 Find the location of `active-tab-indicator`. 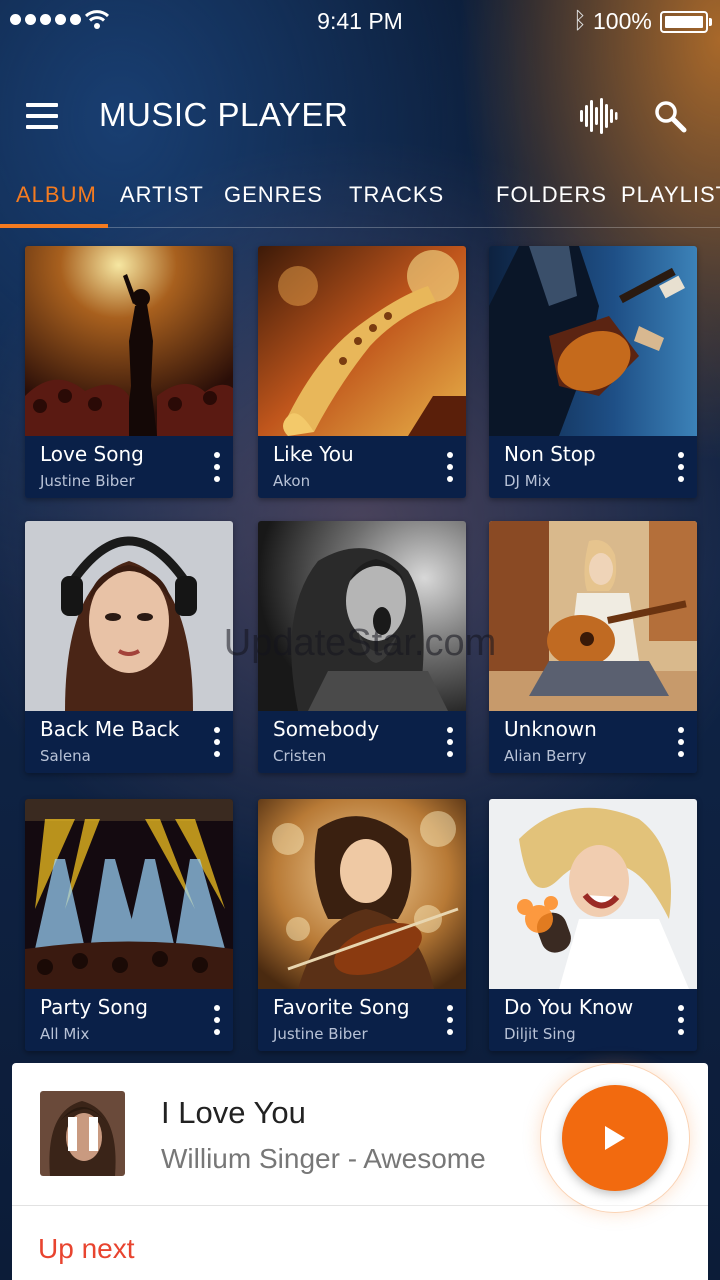

active-tab-indicator is located at coordinates (54, 226).